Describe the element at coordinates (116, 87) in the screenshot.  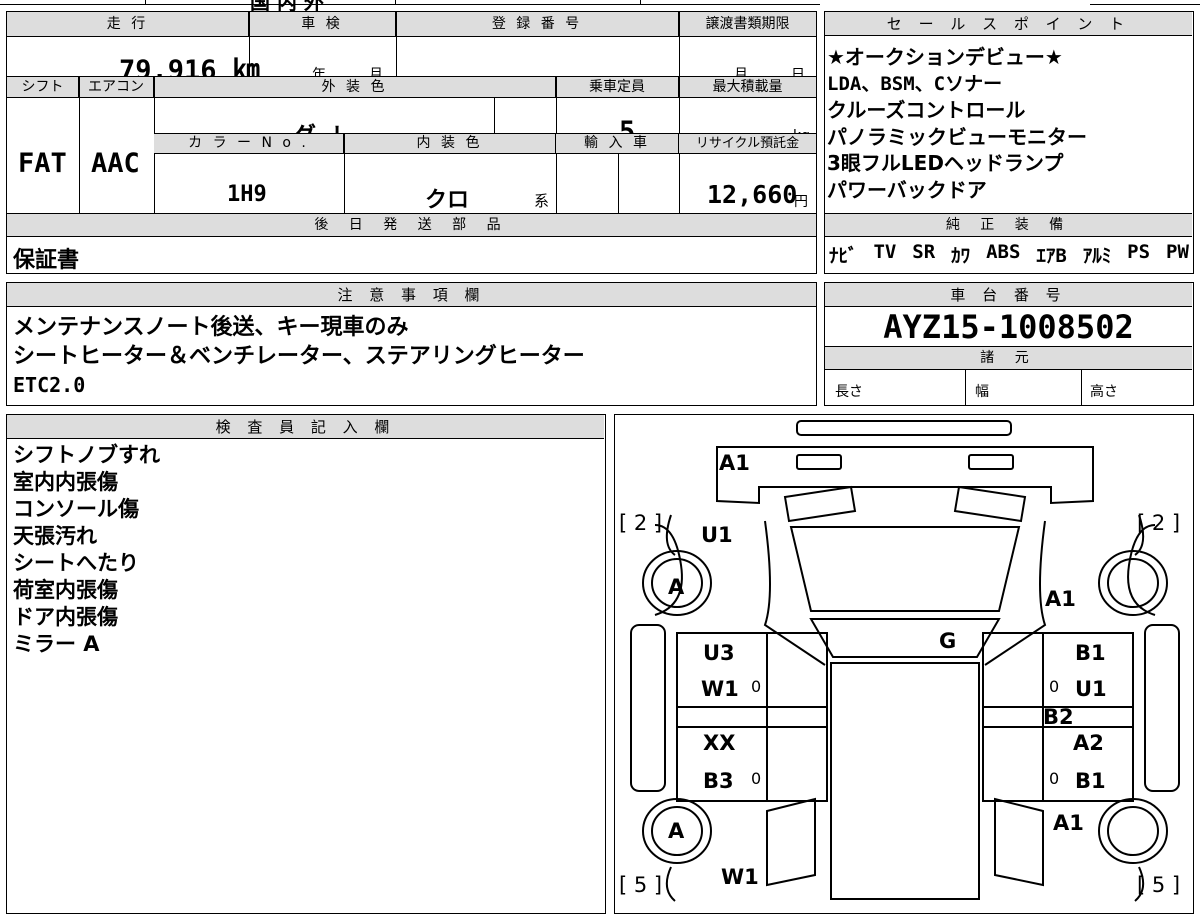
I see `ac-label: エアコン` at that location.